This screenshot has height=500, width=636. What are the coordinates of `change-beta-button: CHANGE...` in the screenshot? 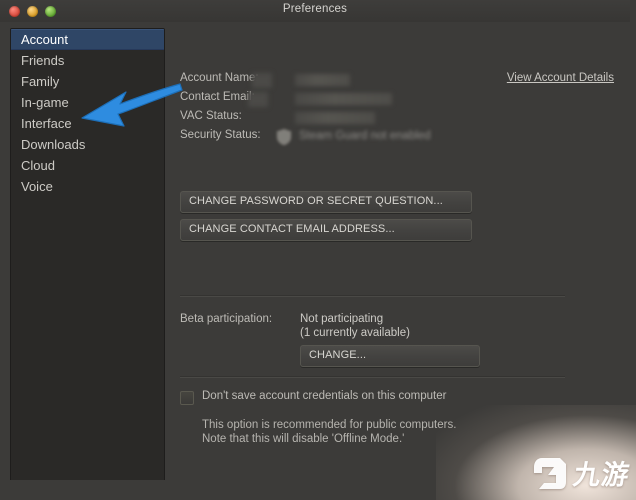 It's located at (390, 356).